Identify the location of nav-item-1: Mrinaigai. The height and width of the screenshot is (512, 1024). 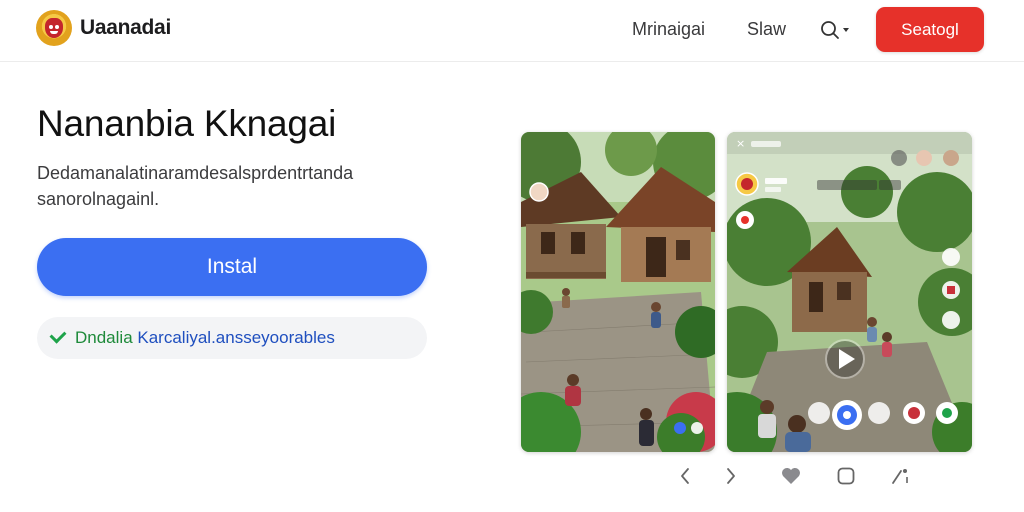
(668, 29).